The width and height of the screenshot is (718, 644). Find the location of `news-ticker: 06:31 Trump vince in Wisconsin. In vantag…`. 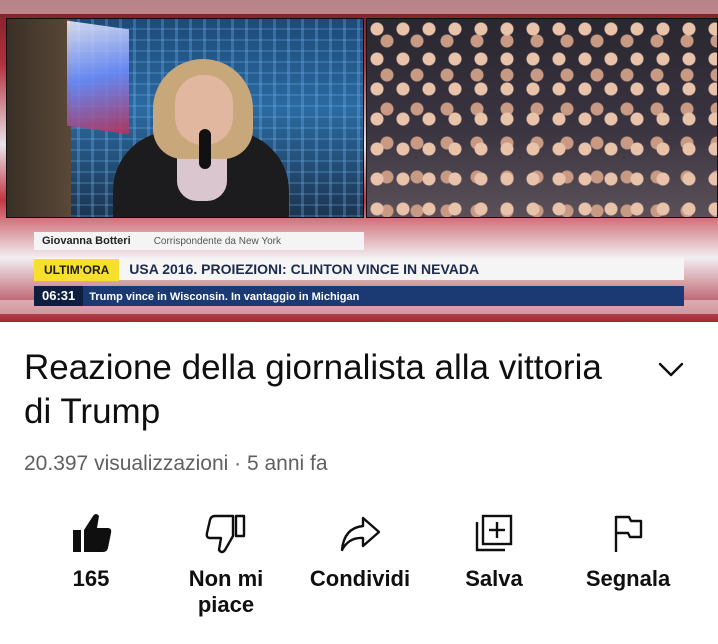

news-ticker: 06:31 Trump vince in Wisconsin. In vantag… is located at coordinates (359, 296).